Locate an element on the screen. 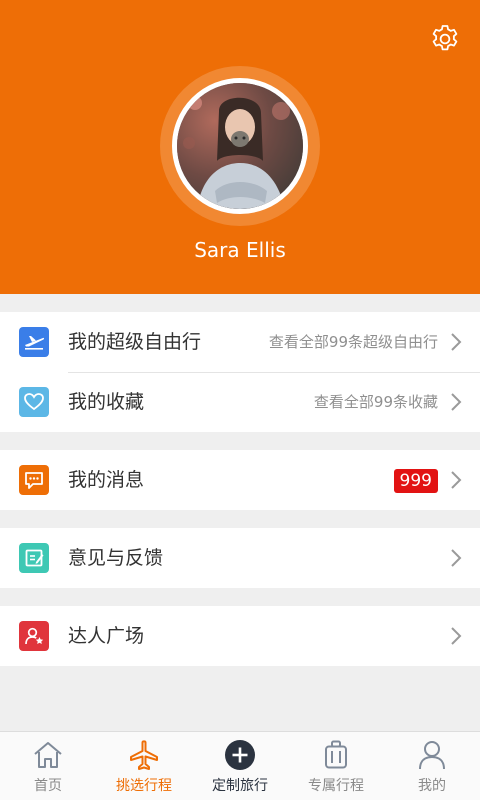  menu-group-experts: 达人广场 is located at coordinates (240, 636).